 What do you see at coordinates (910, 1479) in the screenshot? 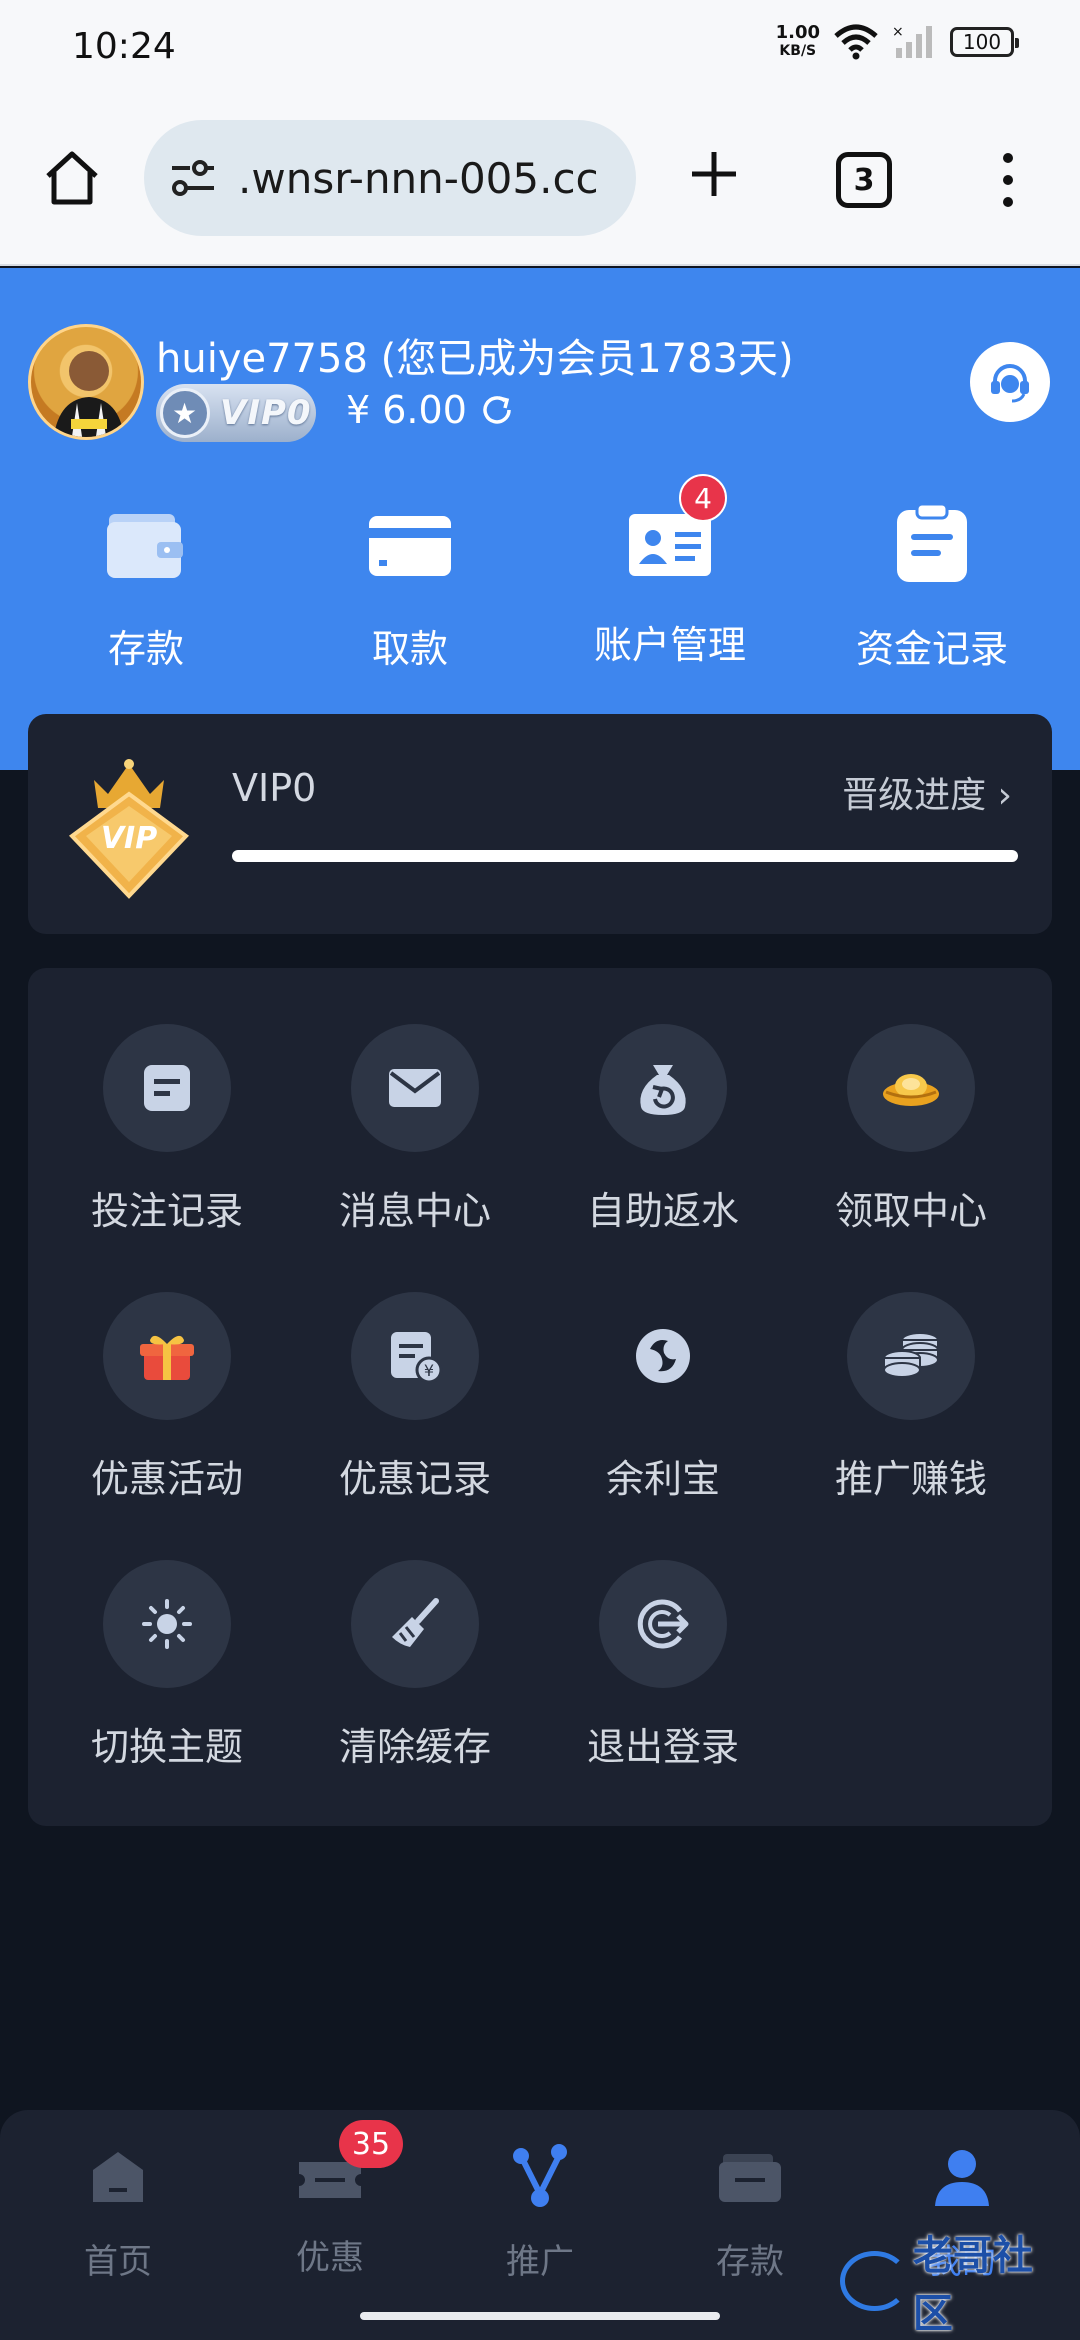
I see `affiliate-label: 推广赚钱` at bounding box center [910, 1479].